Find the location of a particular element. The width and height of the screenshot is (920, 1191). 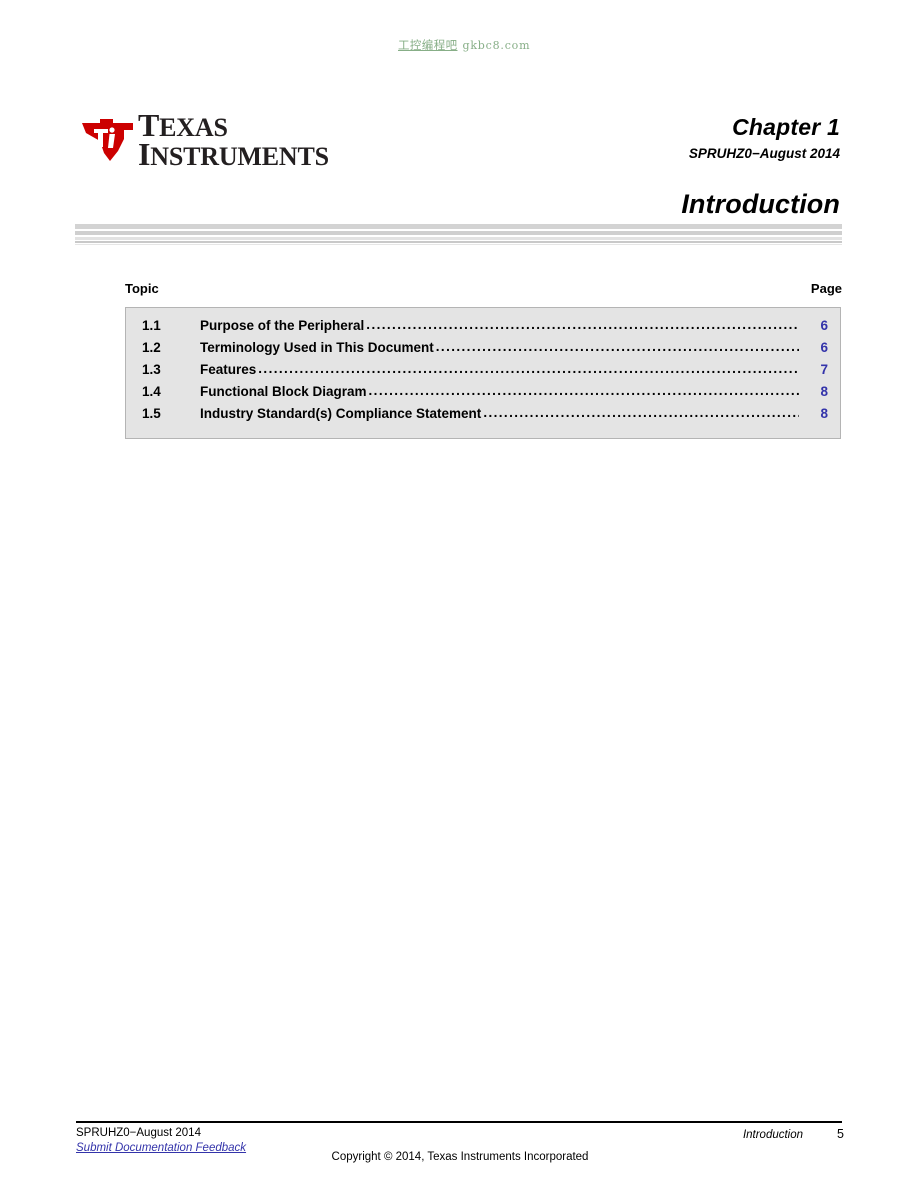

footer-divider is located at coordinates (459, 1122).